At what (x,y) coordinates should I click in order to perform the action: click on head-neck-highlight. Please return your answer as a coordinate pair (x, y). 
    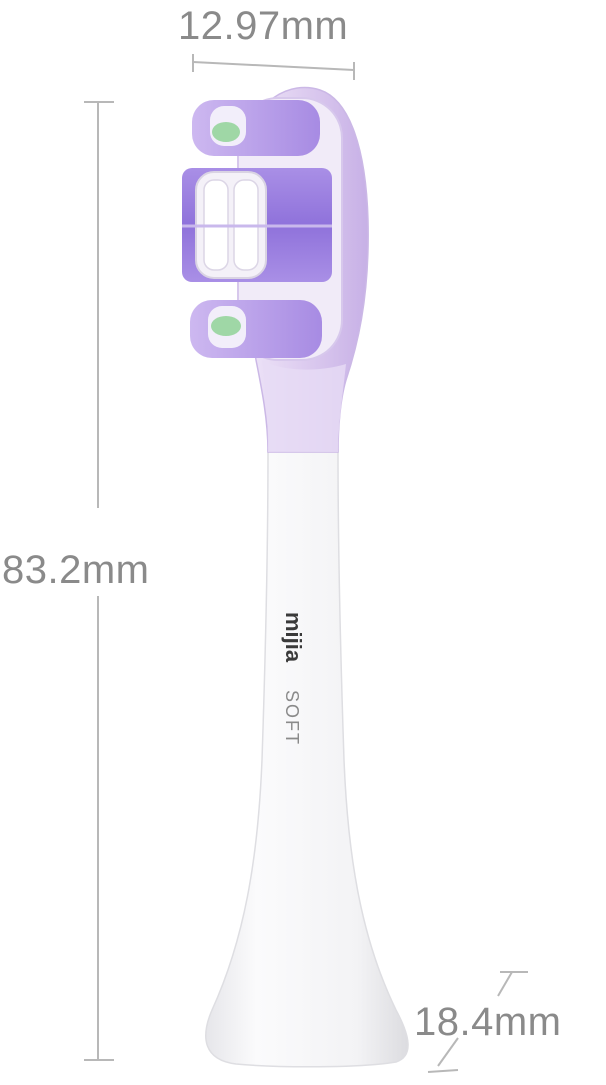
    Looking at the image, I should click on (304, 406).